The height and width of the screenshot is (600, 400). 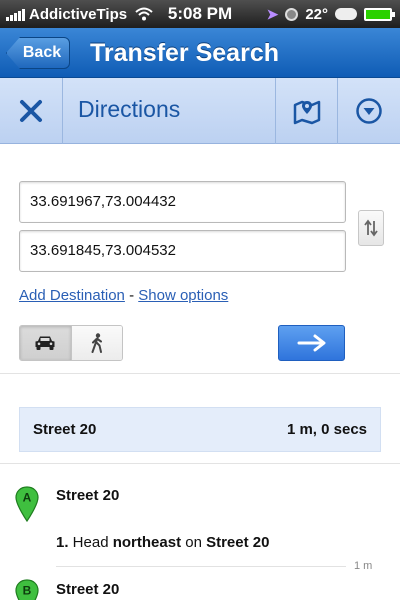 What do you see at coordinates (182, 202) in the screenshot?
I see `origin-input: 33.691967,73.004432` at bounding box center [182, 202].